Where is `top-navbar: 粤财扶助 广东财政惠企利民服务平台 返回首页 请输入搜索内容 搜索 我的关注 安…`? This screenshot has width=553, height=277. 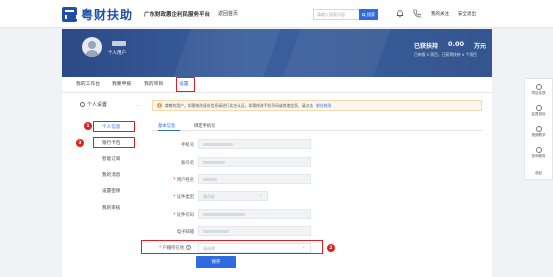 top-navbar: 粤财扶助 广东财政惠企利民服务平台 返回首页 请输入搜索内容 搜索 我的关注 安… is located at coordinates (276, 14).